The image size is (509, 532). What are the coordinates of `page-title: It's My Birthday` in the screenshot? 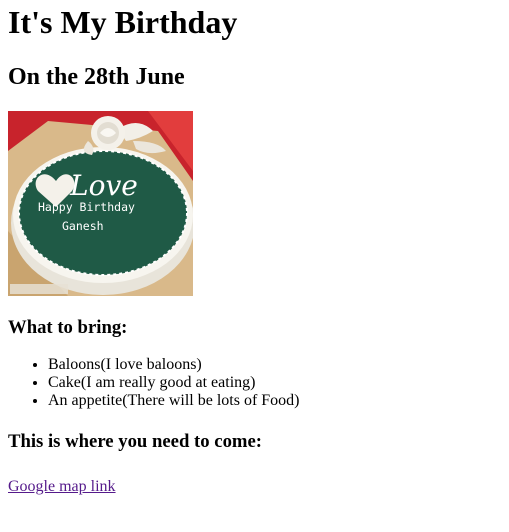 It's located at (123, 22).